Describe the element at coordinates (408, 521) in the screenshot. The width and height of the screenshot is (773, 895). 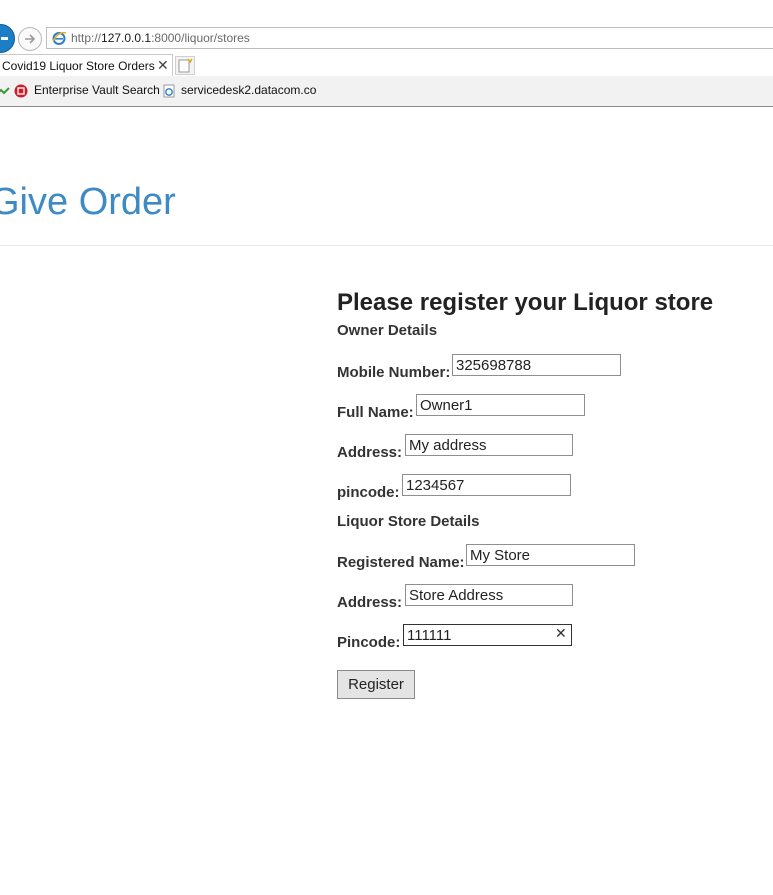
I see `store-details-heading: Liquor Store Details` at that location.